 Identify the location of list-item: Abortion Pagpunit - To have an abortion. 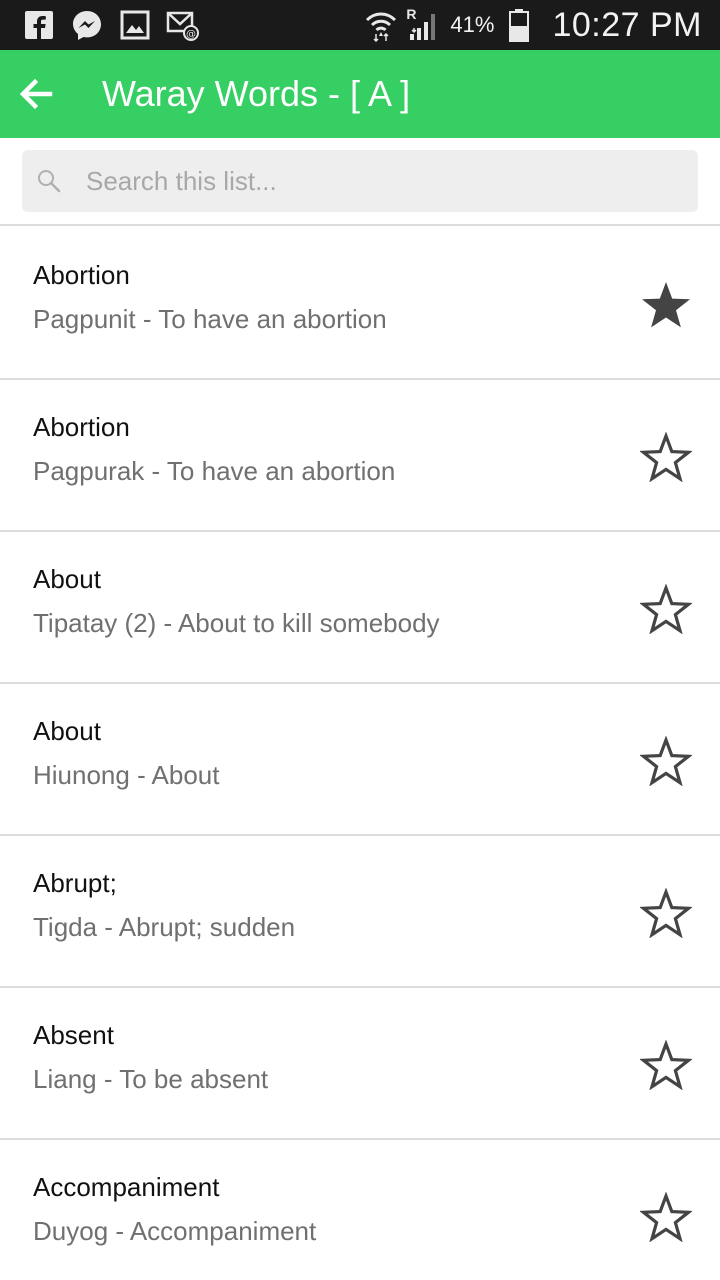
(360, 304).